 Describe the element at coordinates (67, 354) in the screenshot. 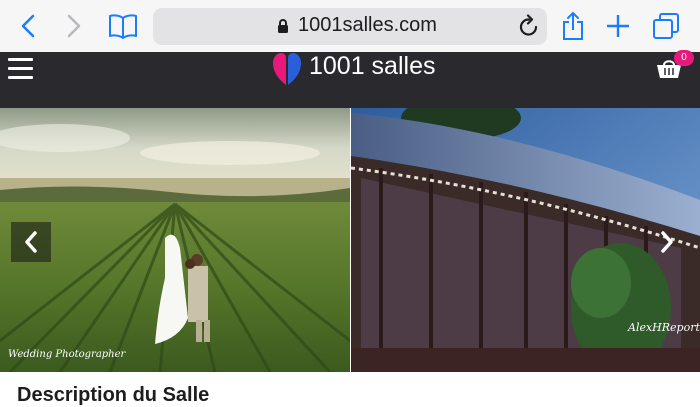

I see `photo-watermark-left: Wedding Photographer` at that location.